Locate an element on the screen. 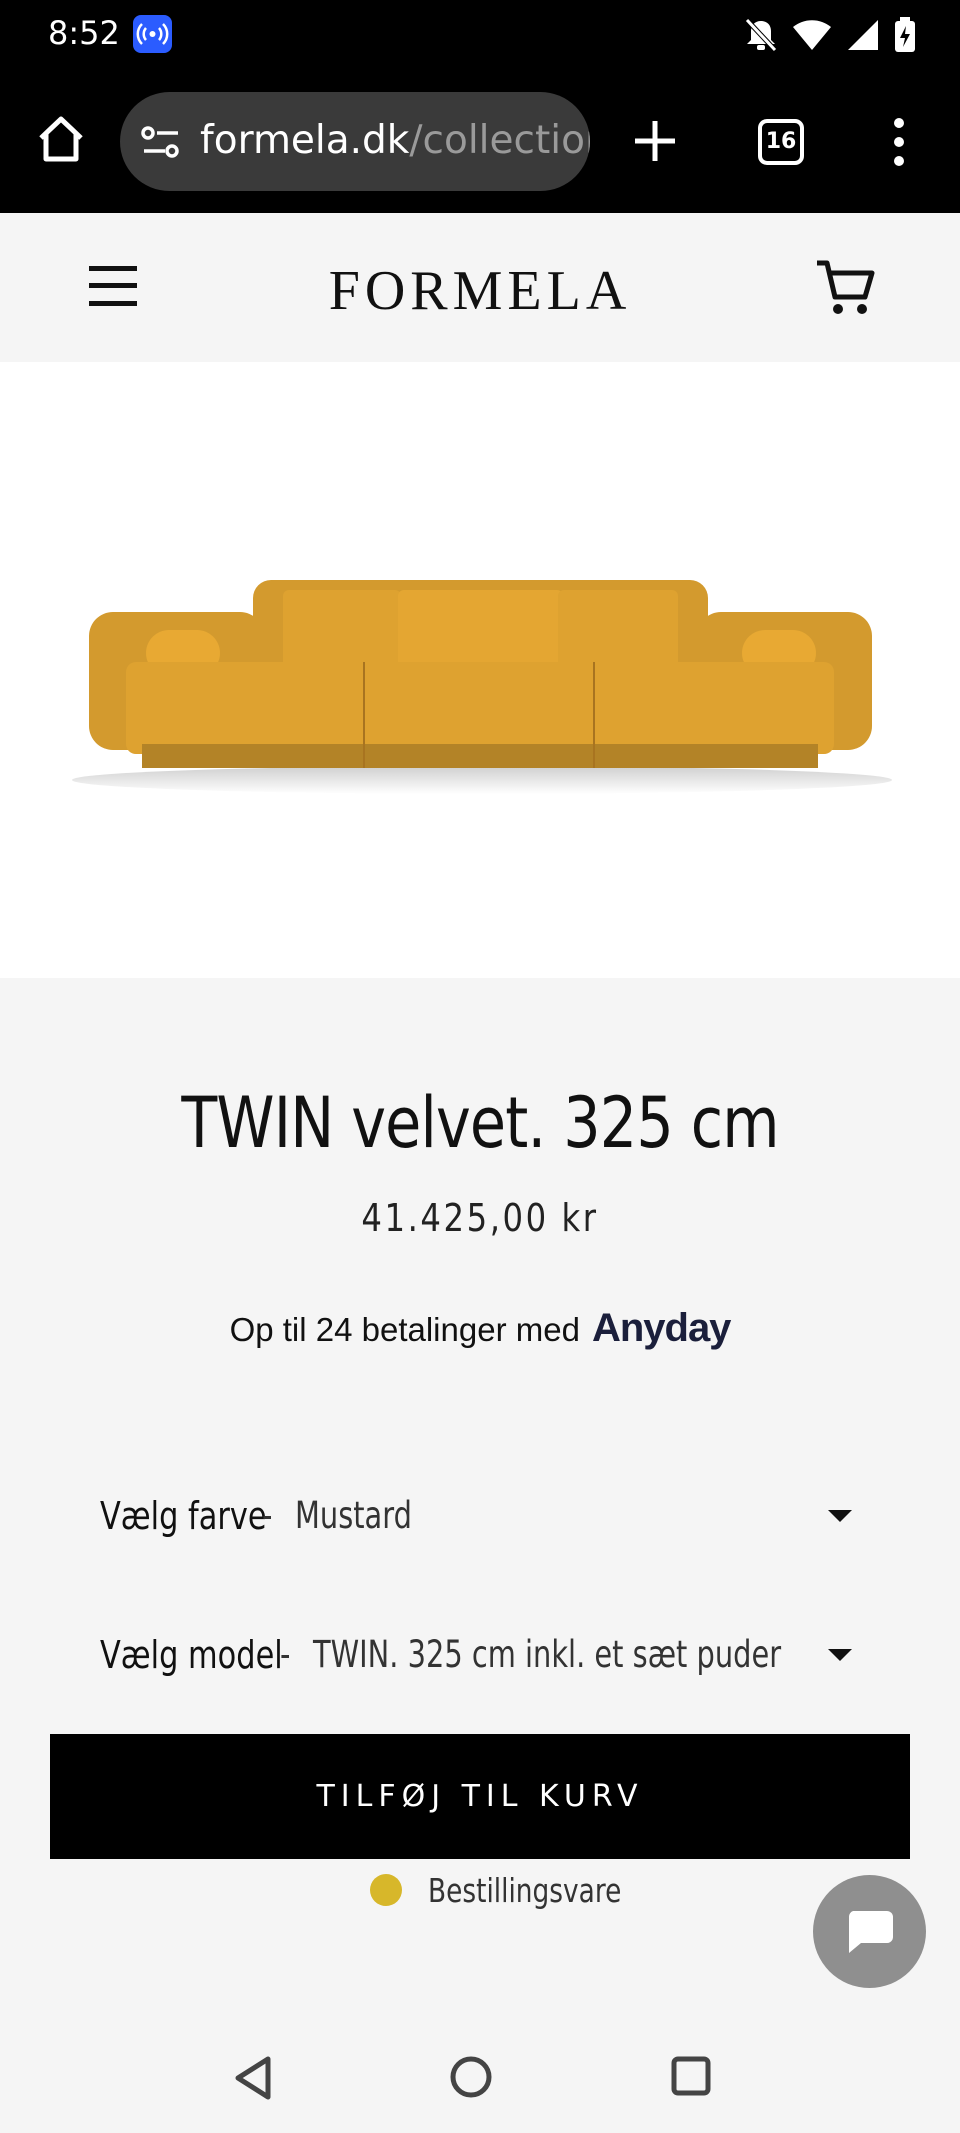  address-bar: formela.dk/collection is located at coordinates (355, 141).